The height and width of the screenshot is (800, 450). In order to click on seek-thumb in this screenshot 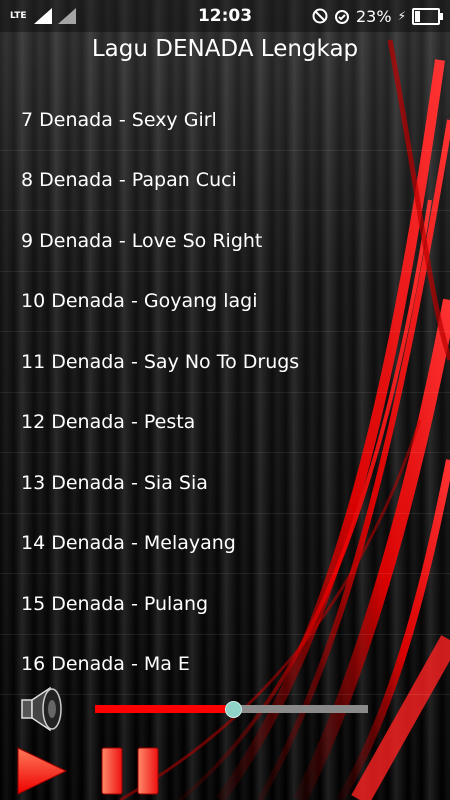, I will do `click(233, 709)`.